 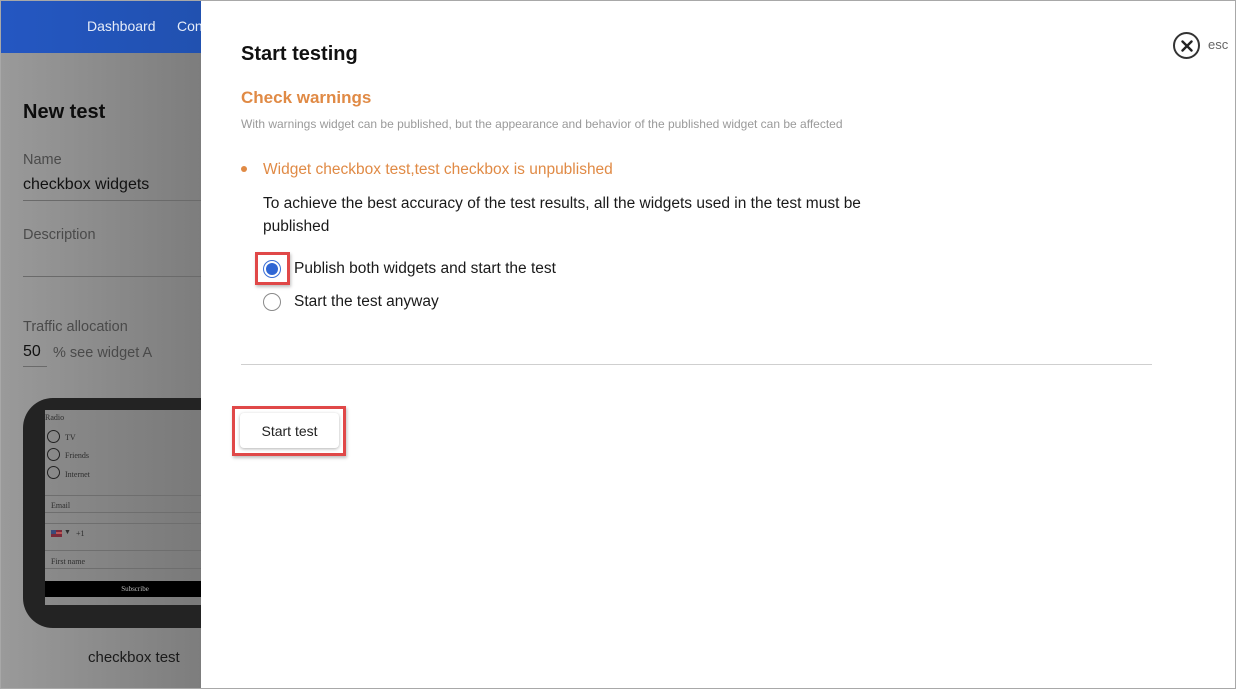 What do you see at coordinates (696, 364) in the screenshot?
I see `divider` at bounding box center [696, 364].